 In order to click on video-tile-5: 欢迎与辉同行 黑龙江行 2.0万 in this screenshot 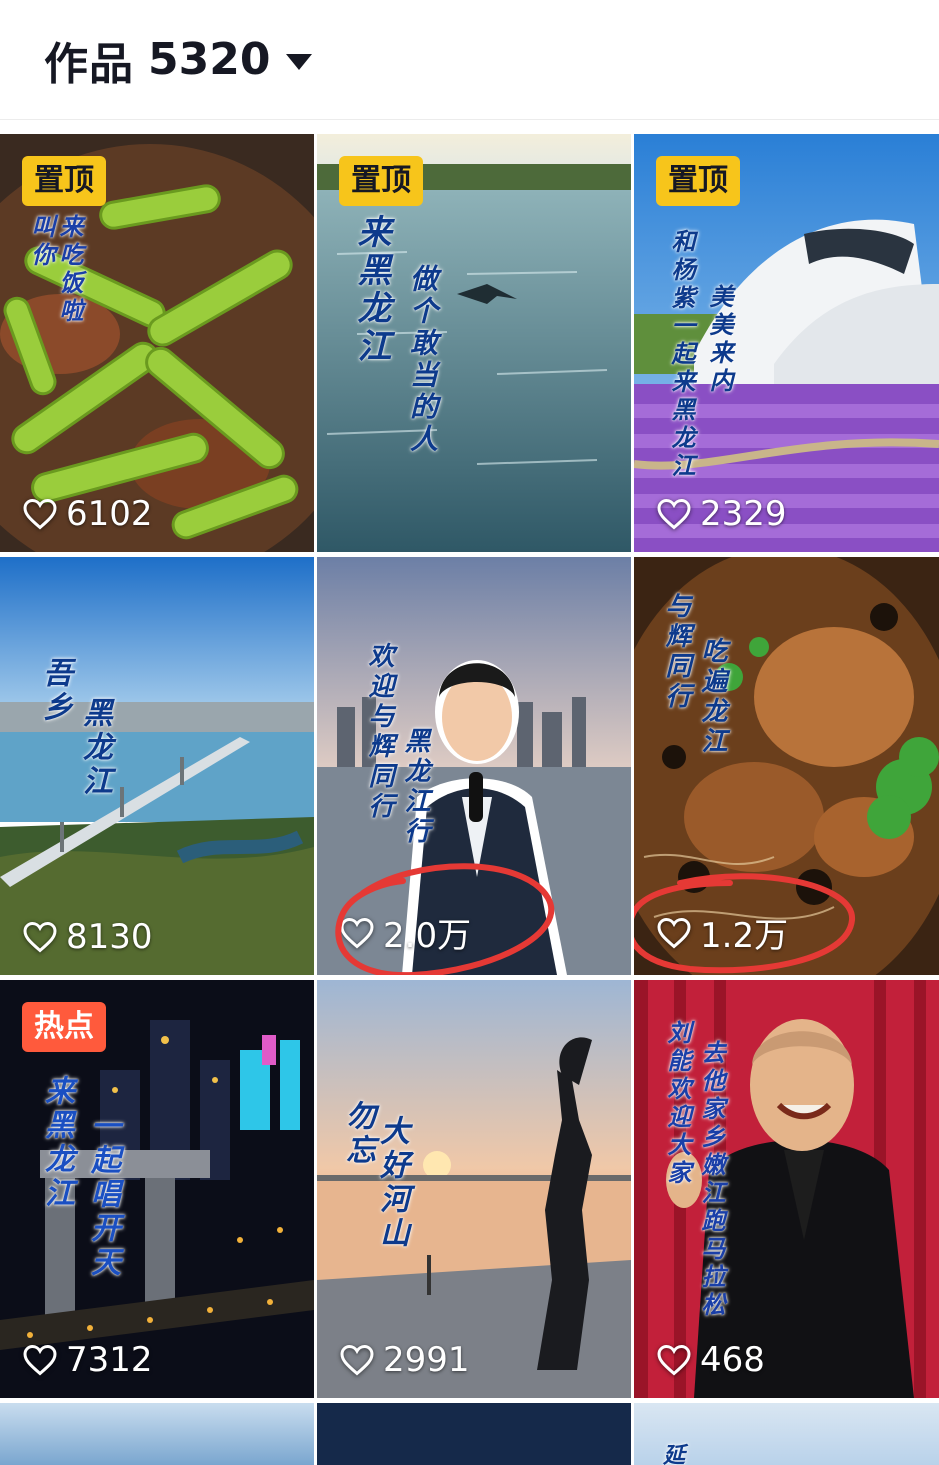, I will do `click(474, 766)`.